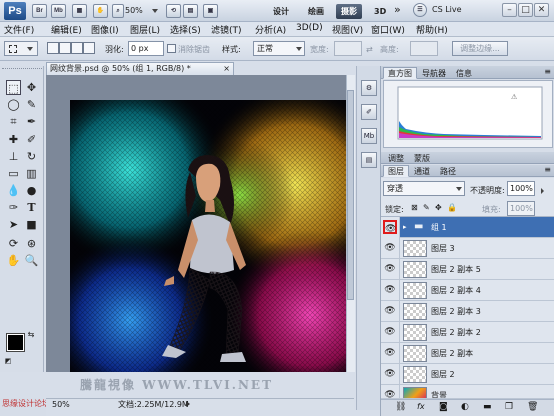 The image size is (554, 416). What do you see at coordinates (146, 48) in the screenshot?
I see `feather-input: 0 px` at bounding box center [146, 48].